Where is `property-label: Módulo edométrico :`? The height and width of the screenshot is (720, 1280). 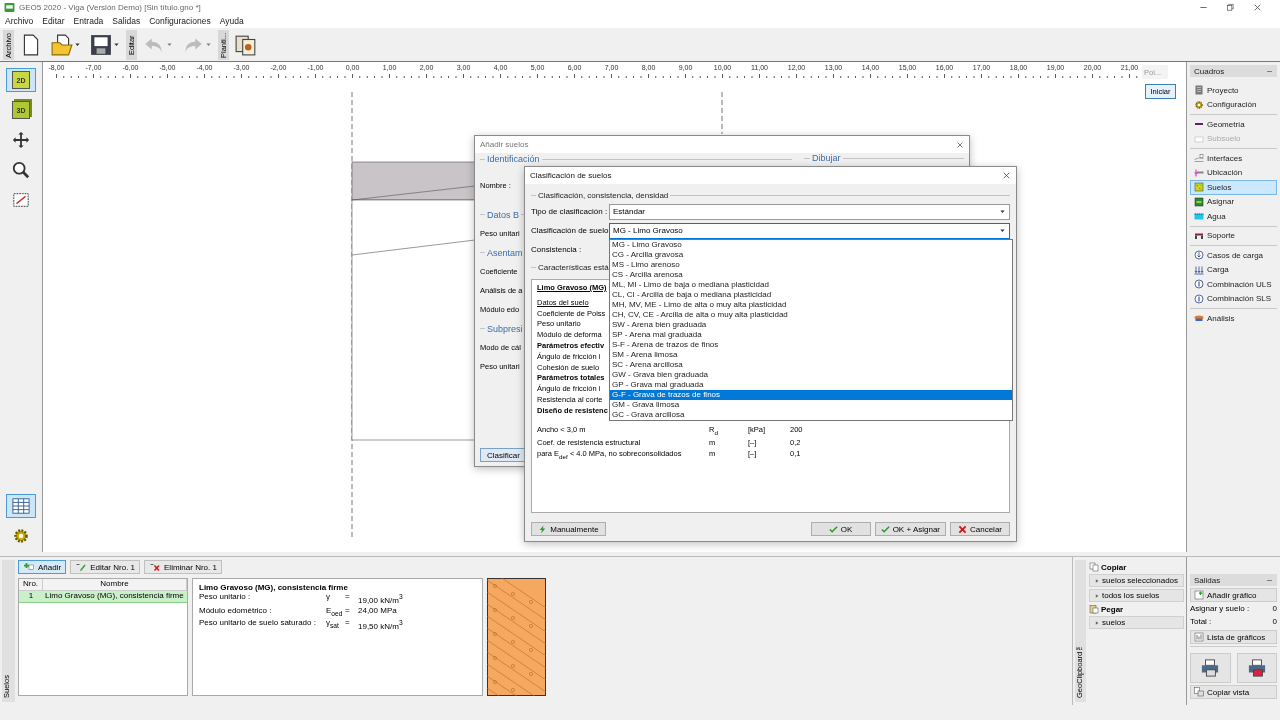
property-label: Módulo edométrico : is located at coordinates (236, 611).